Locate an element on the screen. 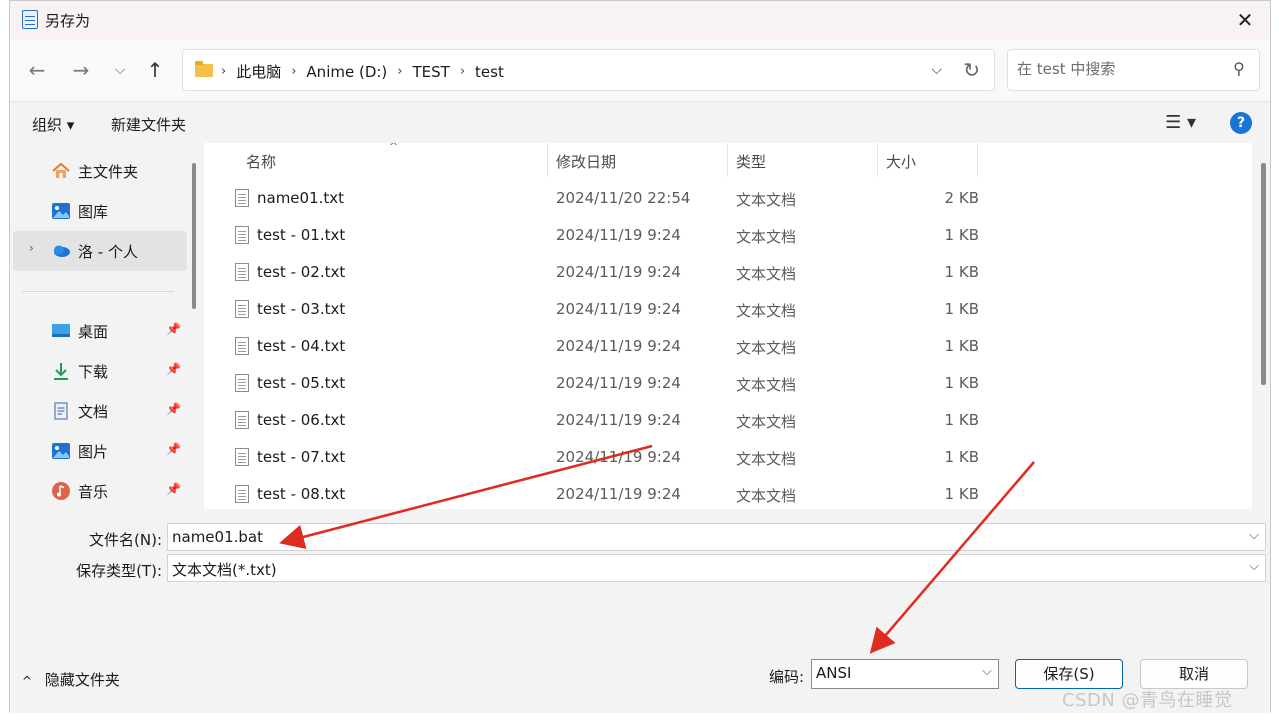 This screenshot has width=1279, height=720. file-row: test - 05.txt 2024/11/19 9:24 文本文档 1 KB is located at coordinates (728, 384).